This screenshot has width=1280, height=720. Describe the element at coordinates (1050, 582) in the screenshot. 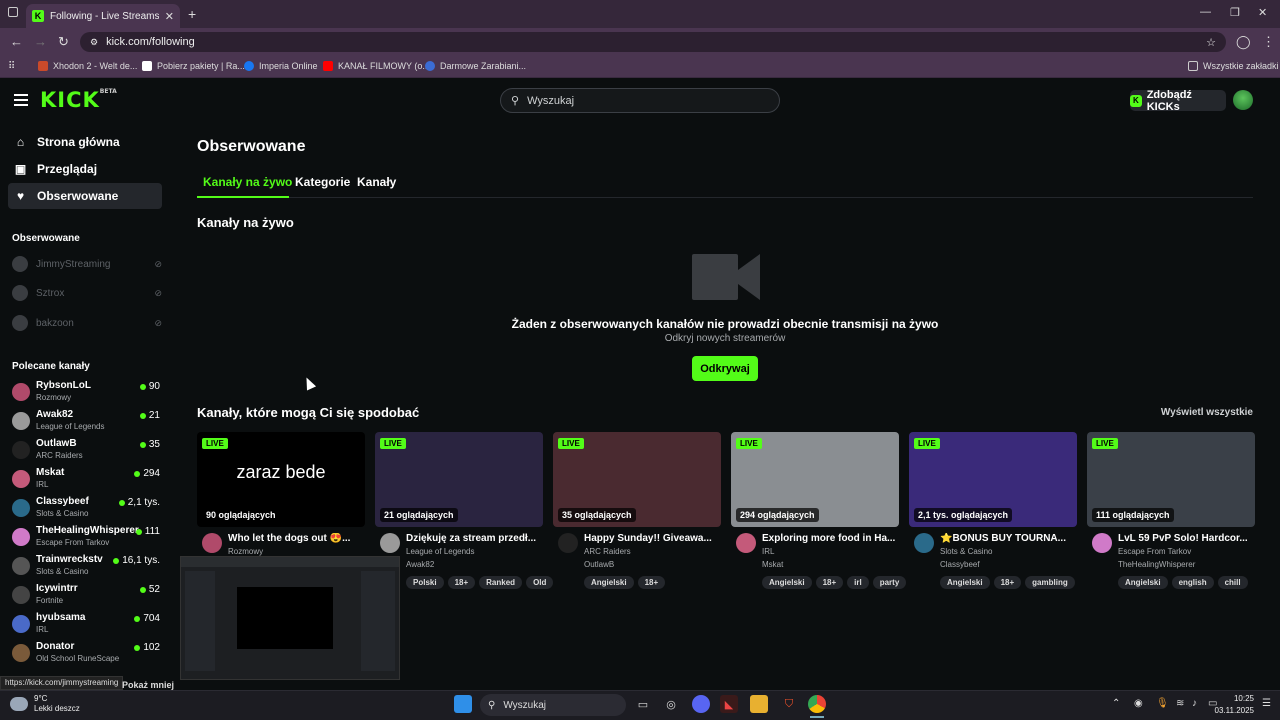

I see `tag-chip: gambling` at that location.